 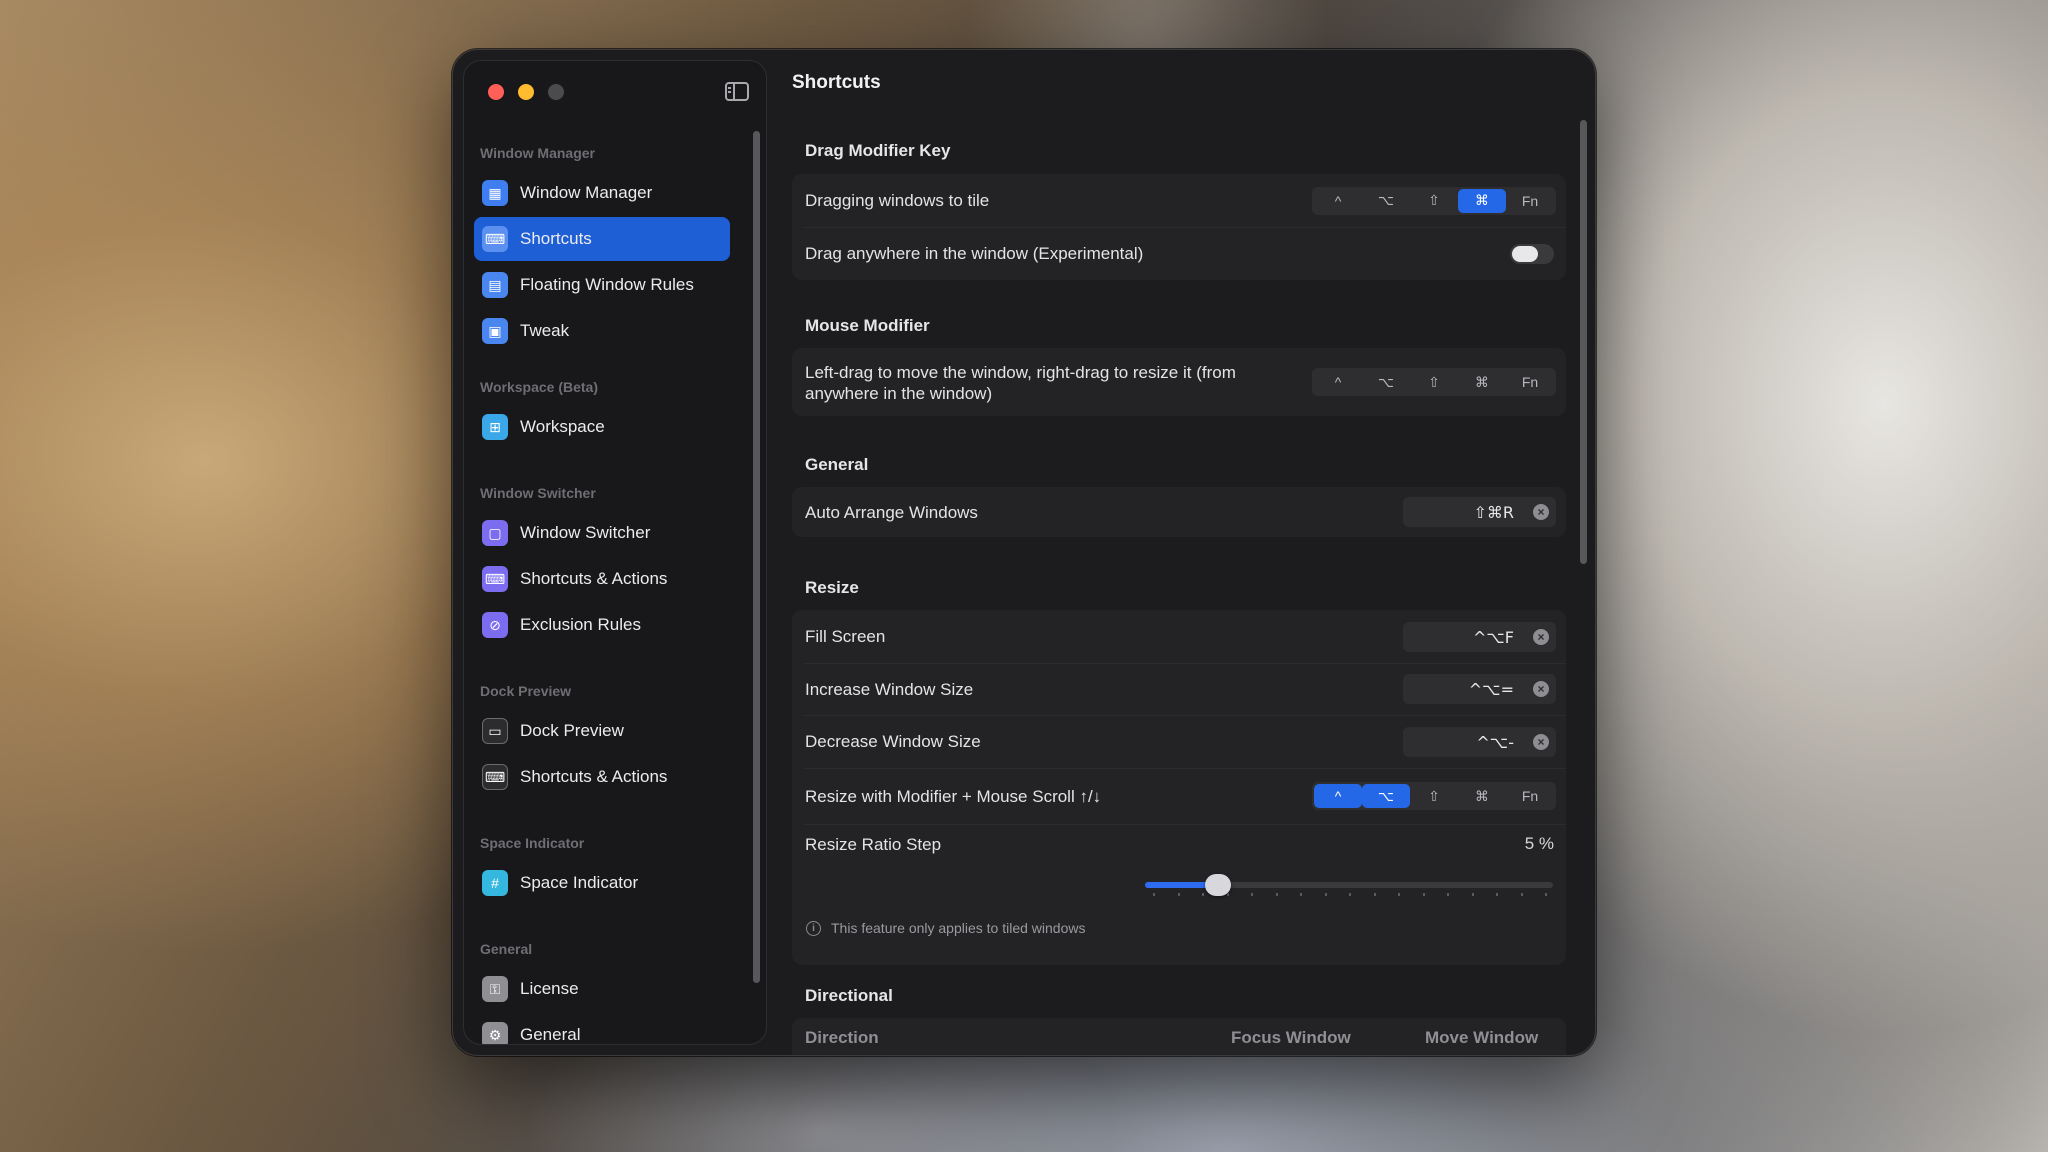 What do you see at coordinates (756, 557) in the screenshot?
I see `sidebar-scrollbar` at bounding box center [756, 557].